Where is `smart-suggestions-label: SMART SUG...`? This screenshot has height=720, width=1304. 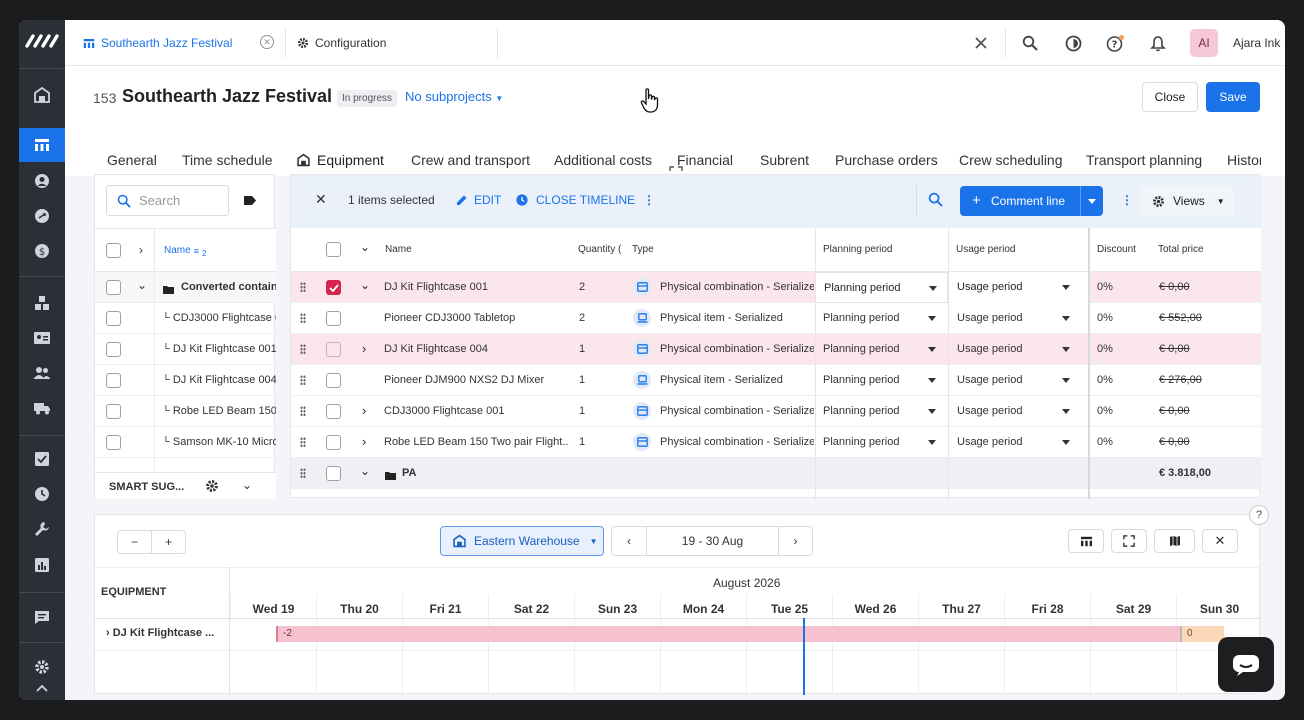
smart-suggestions-label: SMART SUG... is located at coordinates (146, 487).